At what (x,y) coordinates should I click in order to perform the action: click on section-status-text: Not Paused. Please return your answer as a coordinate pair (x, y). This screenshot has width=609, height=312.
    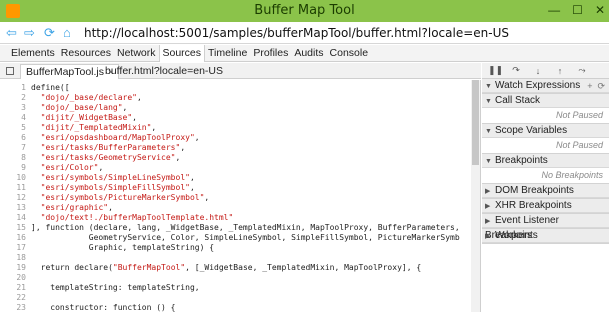
    Looking at the image, I should click on (545, 115).